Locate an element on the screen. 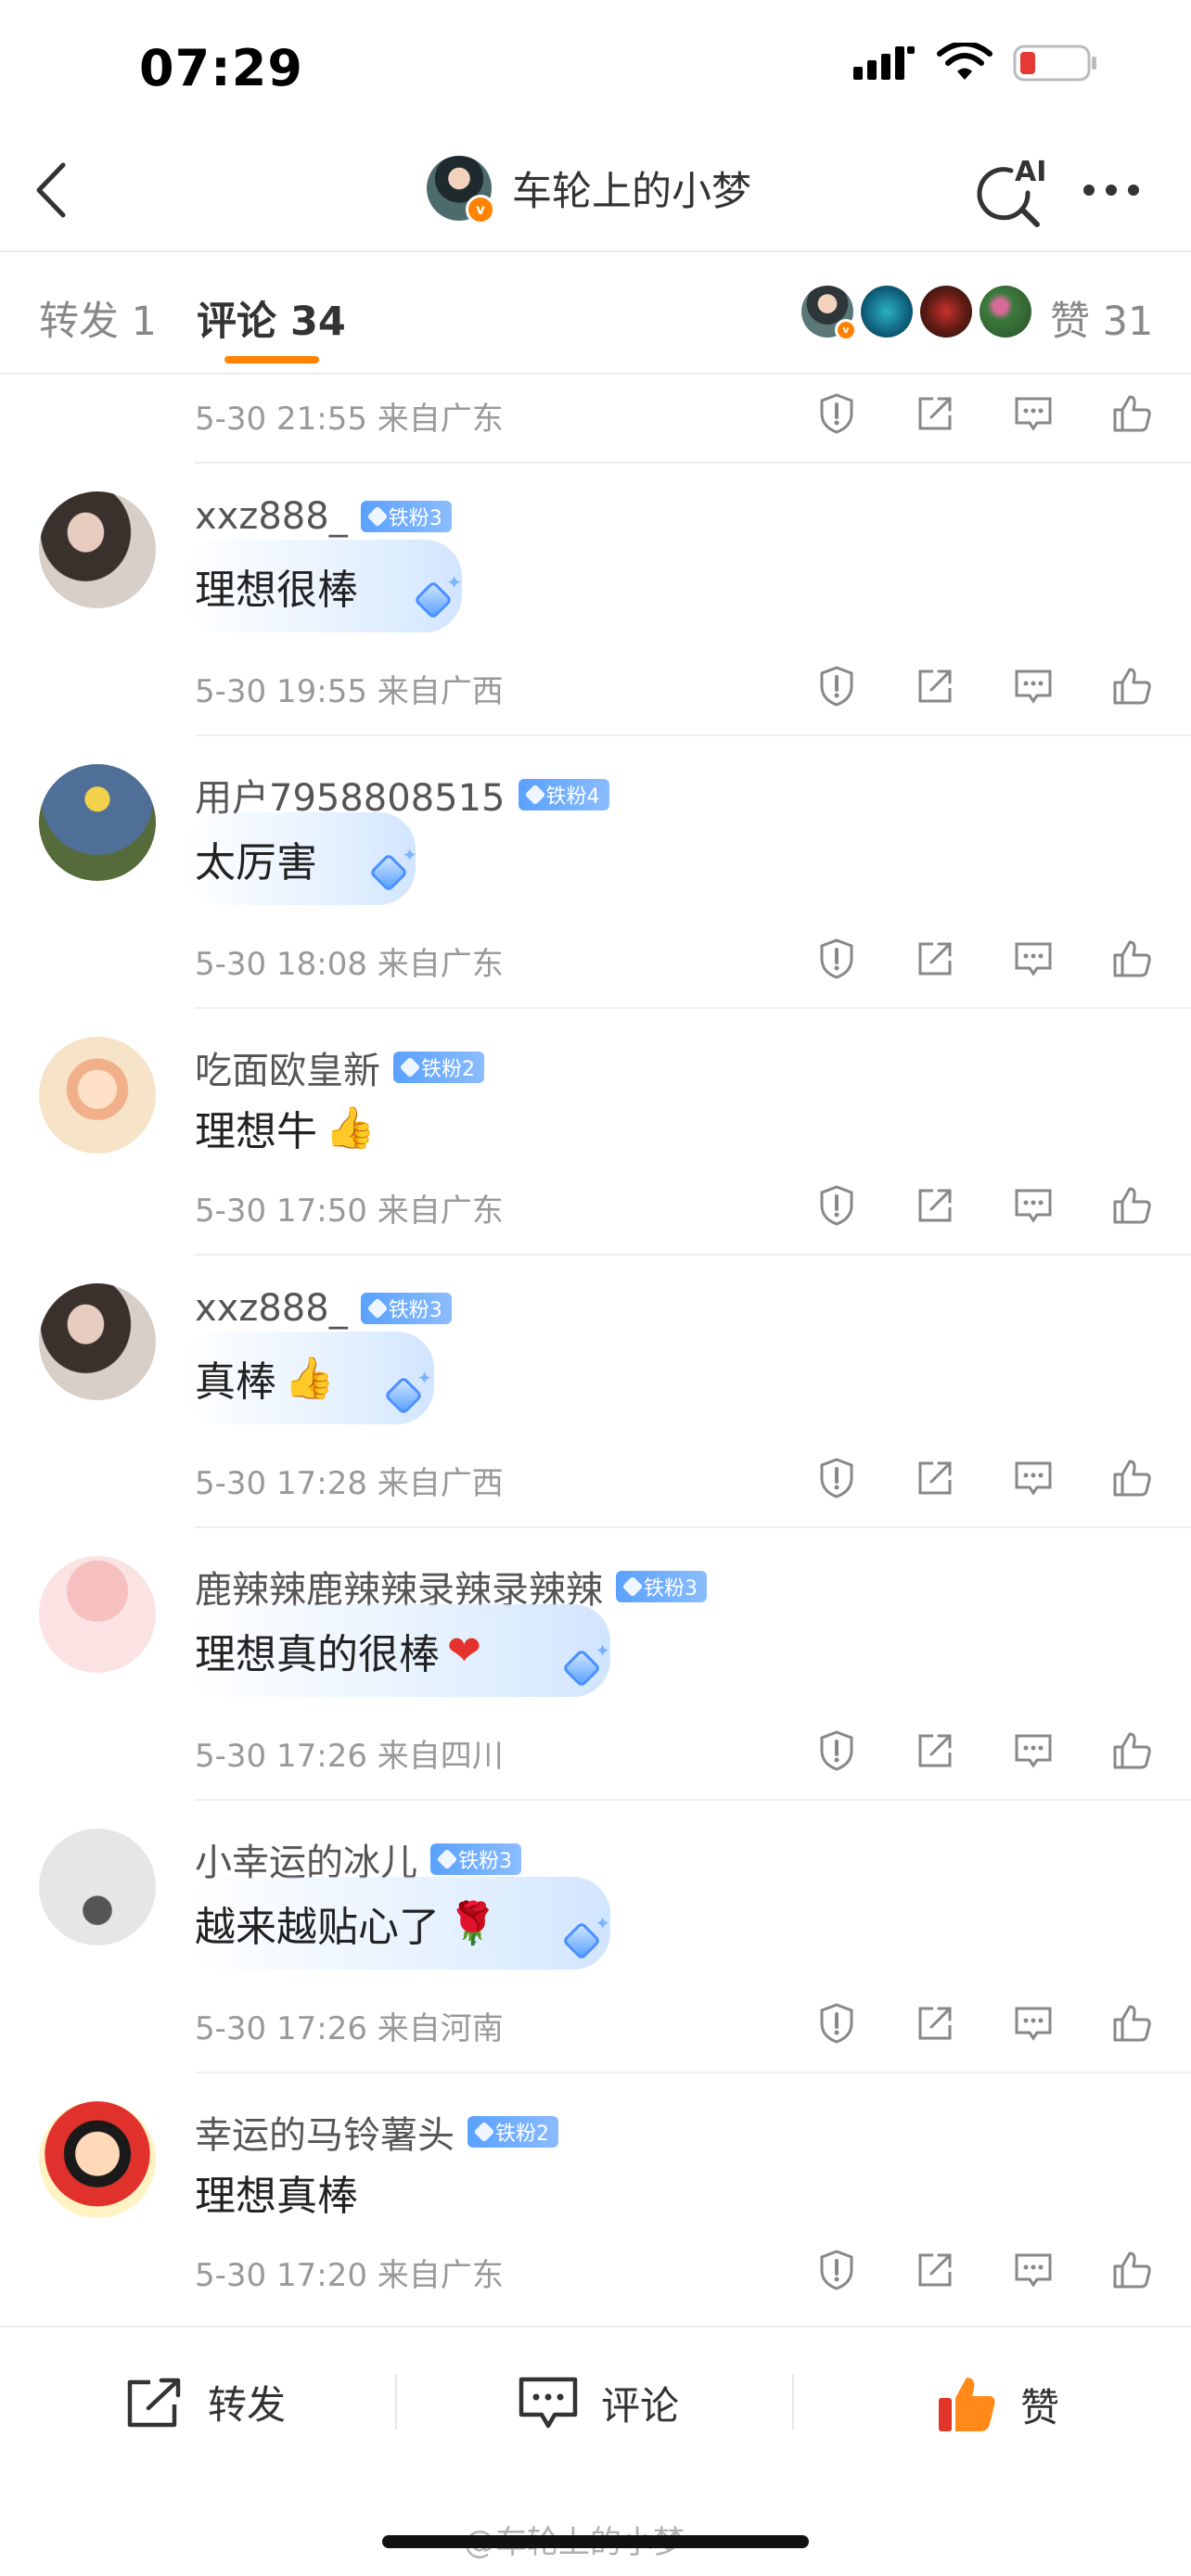 This screenshot has width=1191, height=2576. comment-meta: 5-30 17:26 来自河南 is located at coordinates (349, 2029).